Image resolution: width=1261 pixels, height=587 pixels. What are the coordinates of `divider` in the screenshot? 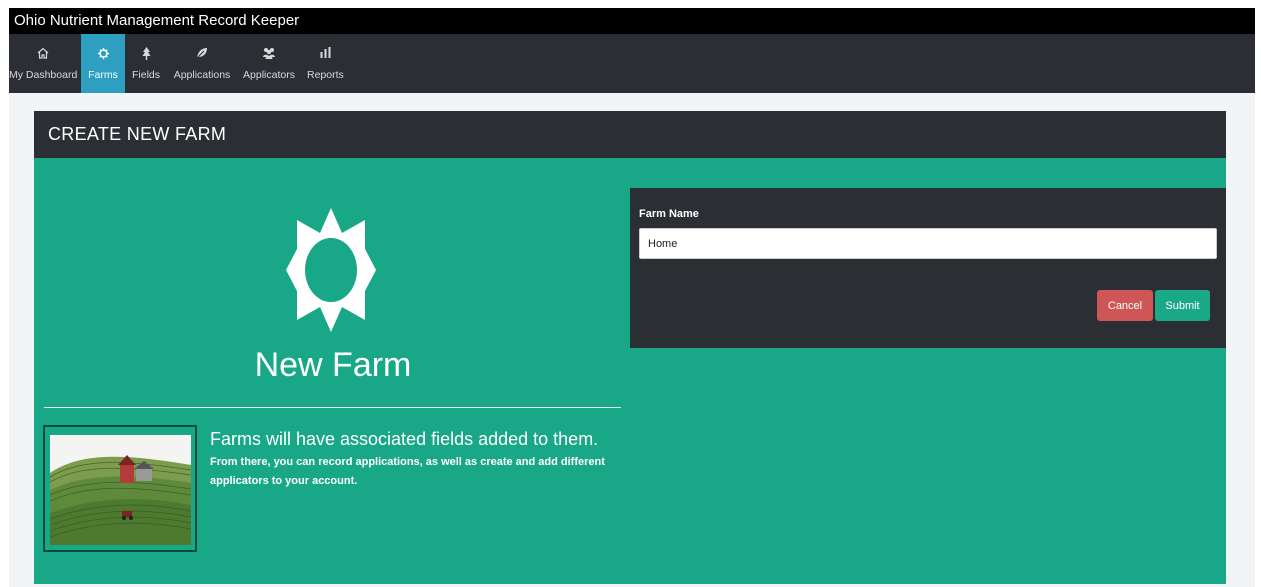 It's located at (332, 407).